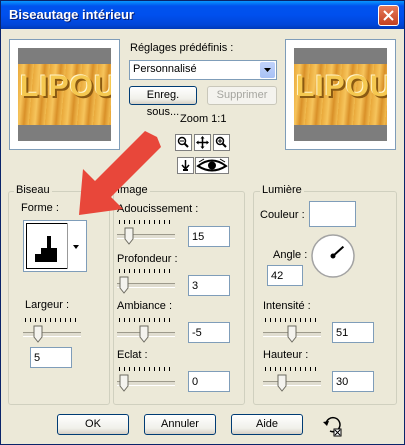 This screenshot has height=445, width=405. I want to click on light-color-swatch, so click(332, 214).